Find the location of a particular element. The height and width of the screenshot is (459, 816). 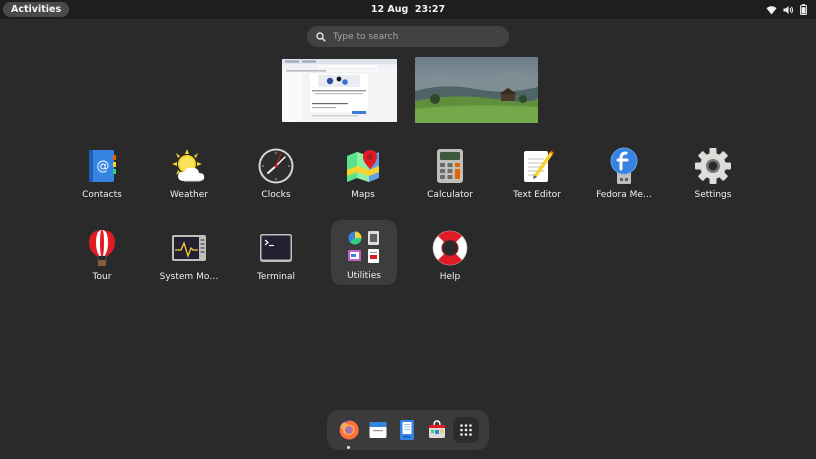

network-wireless-icon is located at coordinates (771, 10).